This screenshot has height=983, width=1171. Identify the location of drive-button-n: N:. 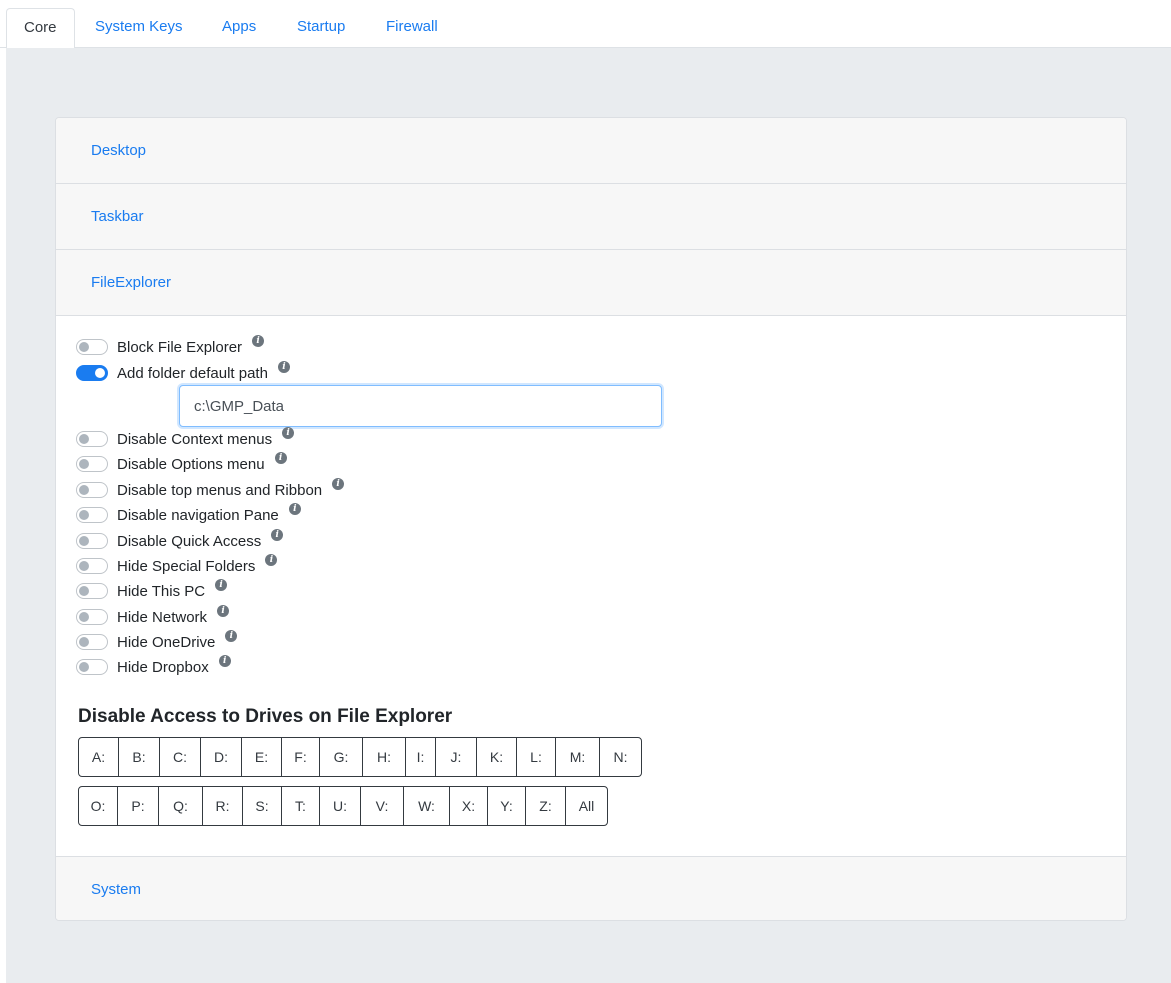
(620, 757).